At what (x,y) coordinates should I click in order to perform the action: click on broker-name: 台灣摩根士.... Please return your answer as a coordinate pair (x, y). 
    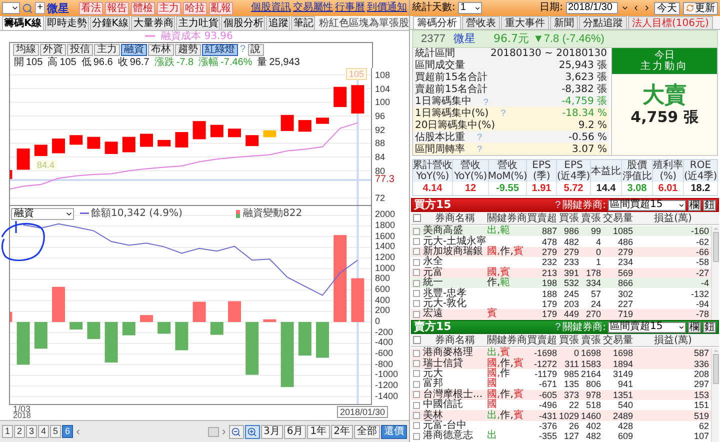
    Looking at the image, I should click on (453, 395).